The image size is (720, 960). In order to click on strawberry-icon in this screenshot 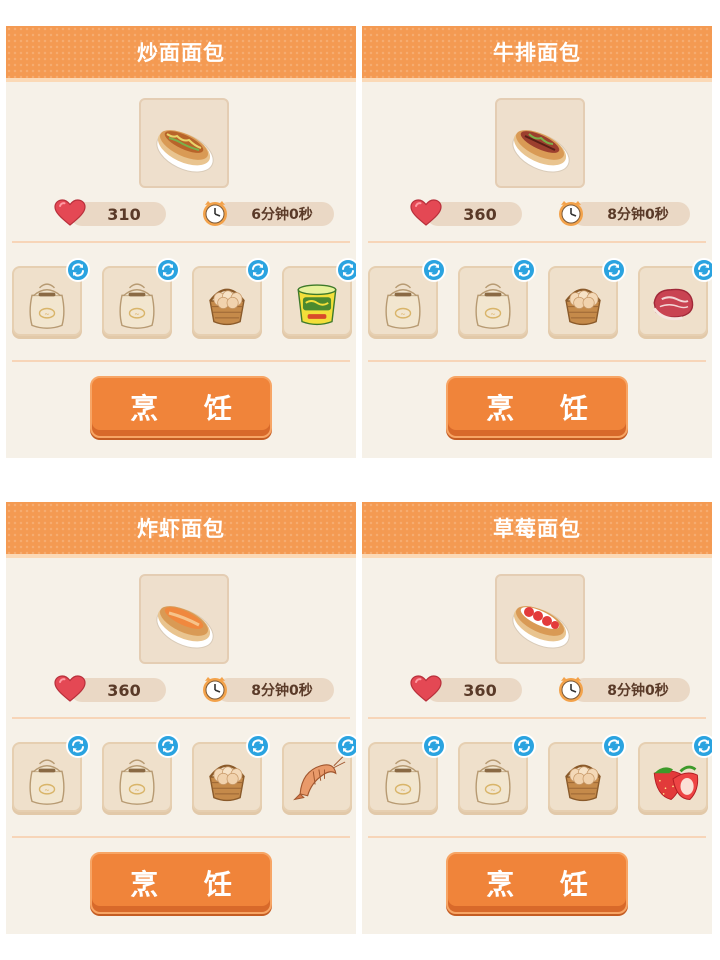, I will do `click(676, 783)`.